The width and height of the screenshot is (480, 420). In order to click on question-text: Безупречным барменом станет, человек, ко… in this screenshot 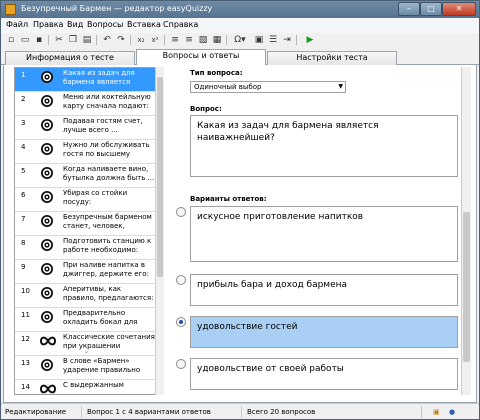, I will do `click(107, 223)`.